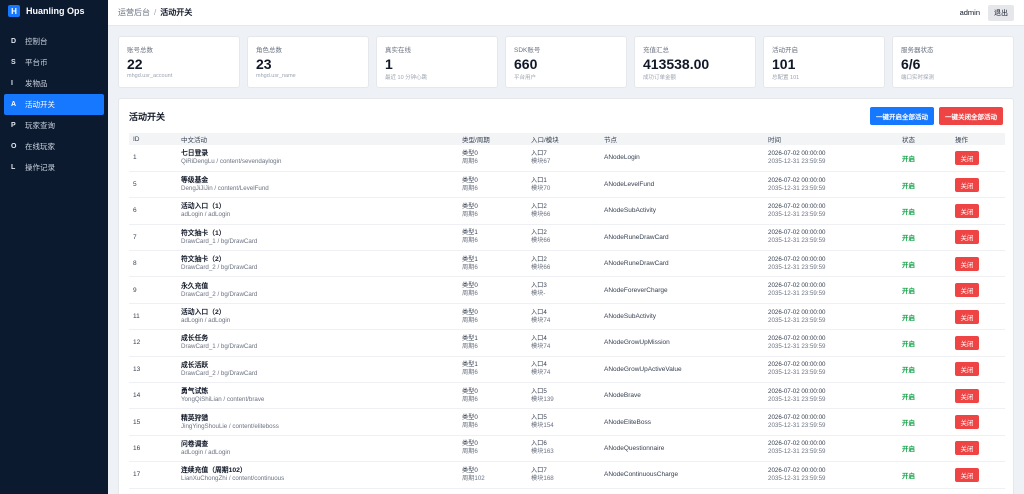  What do you see at coordinates (525, 78) in the screenshot?
I see `stat-sub: 平台用户` at bounding box center [525, 78].